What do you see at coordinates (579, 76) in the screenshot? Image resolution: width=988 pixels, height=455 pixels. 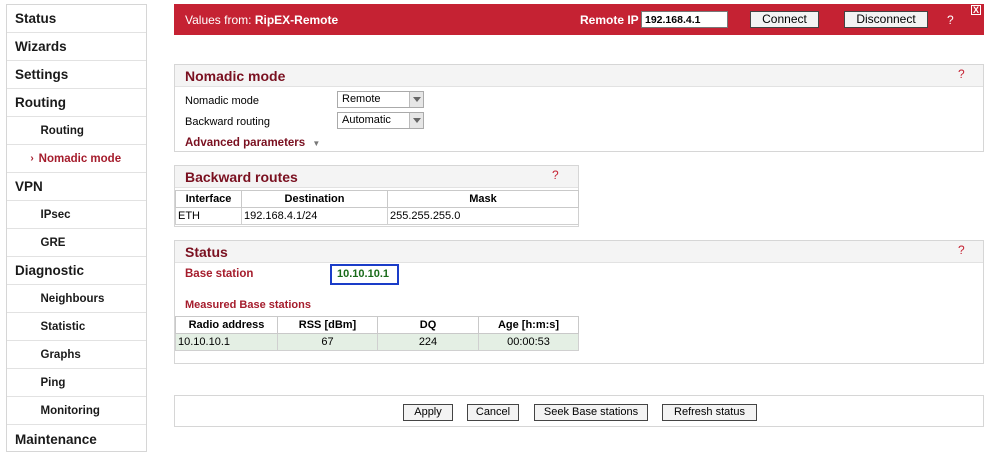 I see `nomadic-mode-header: Nomadic mode ?` at bounding box center [579, 76].